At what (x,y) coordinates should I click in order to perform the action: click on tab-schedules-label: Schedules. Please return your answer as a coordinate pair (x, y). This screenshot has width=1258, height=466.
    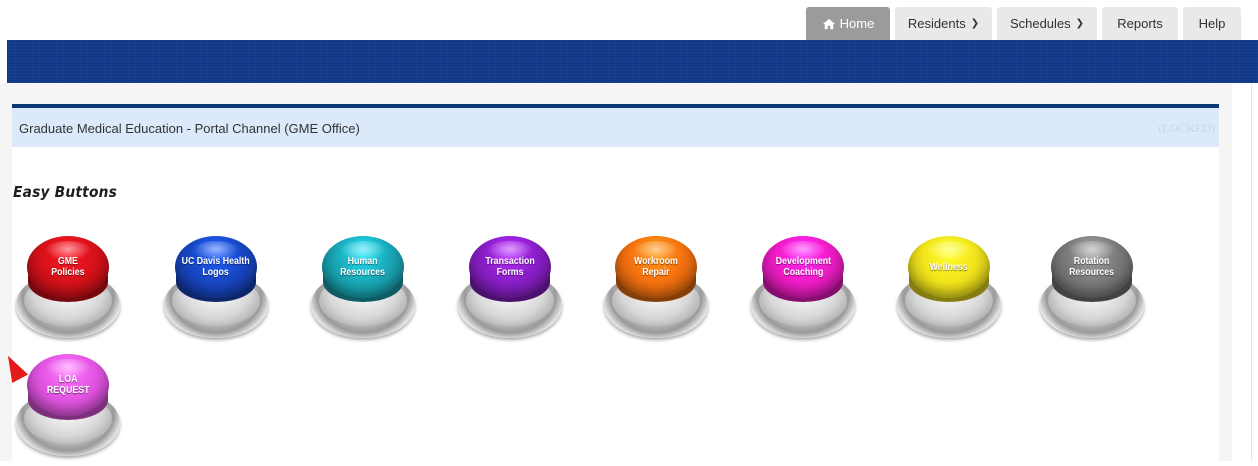
    Looking at the image, I should click on (1040, 23).